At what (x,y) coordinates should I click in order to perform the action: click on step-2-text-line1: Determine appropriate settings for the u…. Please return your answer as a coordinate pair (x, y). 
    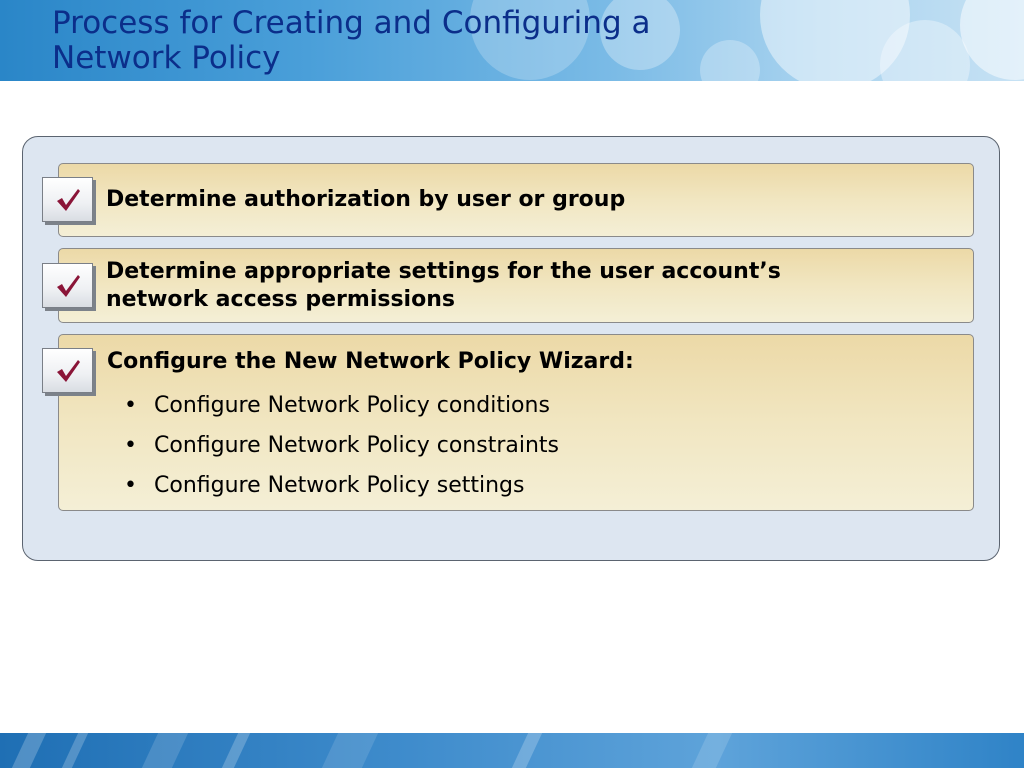
    Looking at the image, I should click on (443, 271).